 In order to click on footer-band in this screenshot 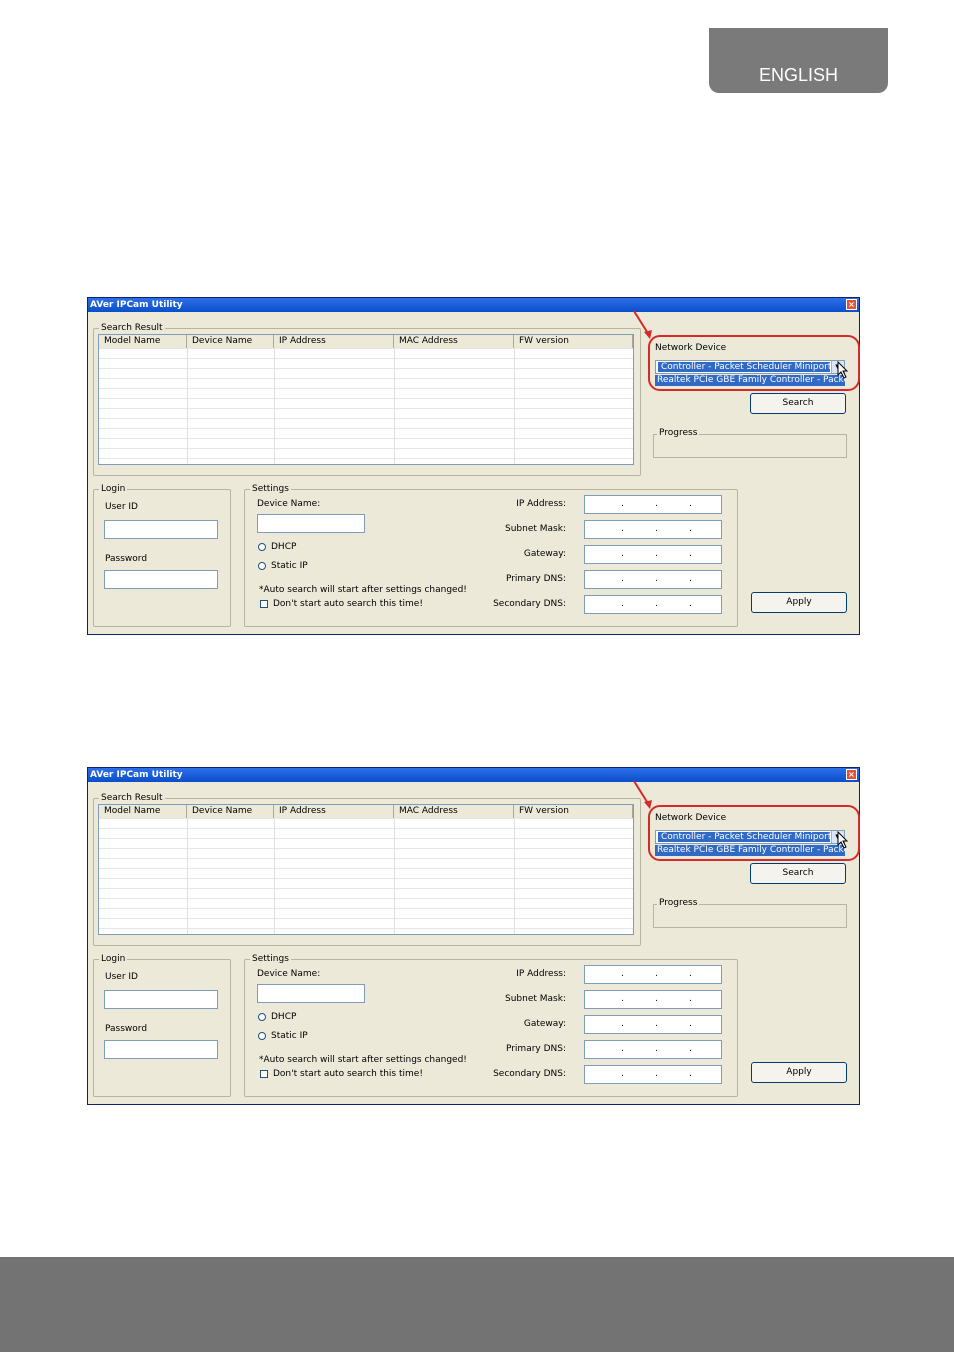, I will do `click(477, 1304)`.